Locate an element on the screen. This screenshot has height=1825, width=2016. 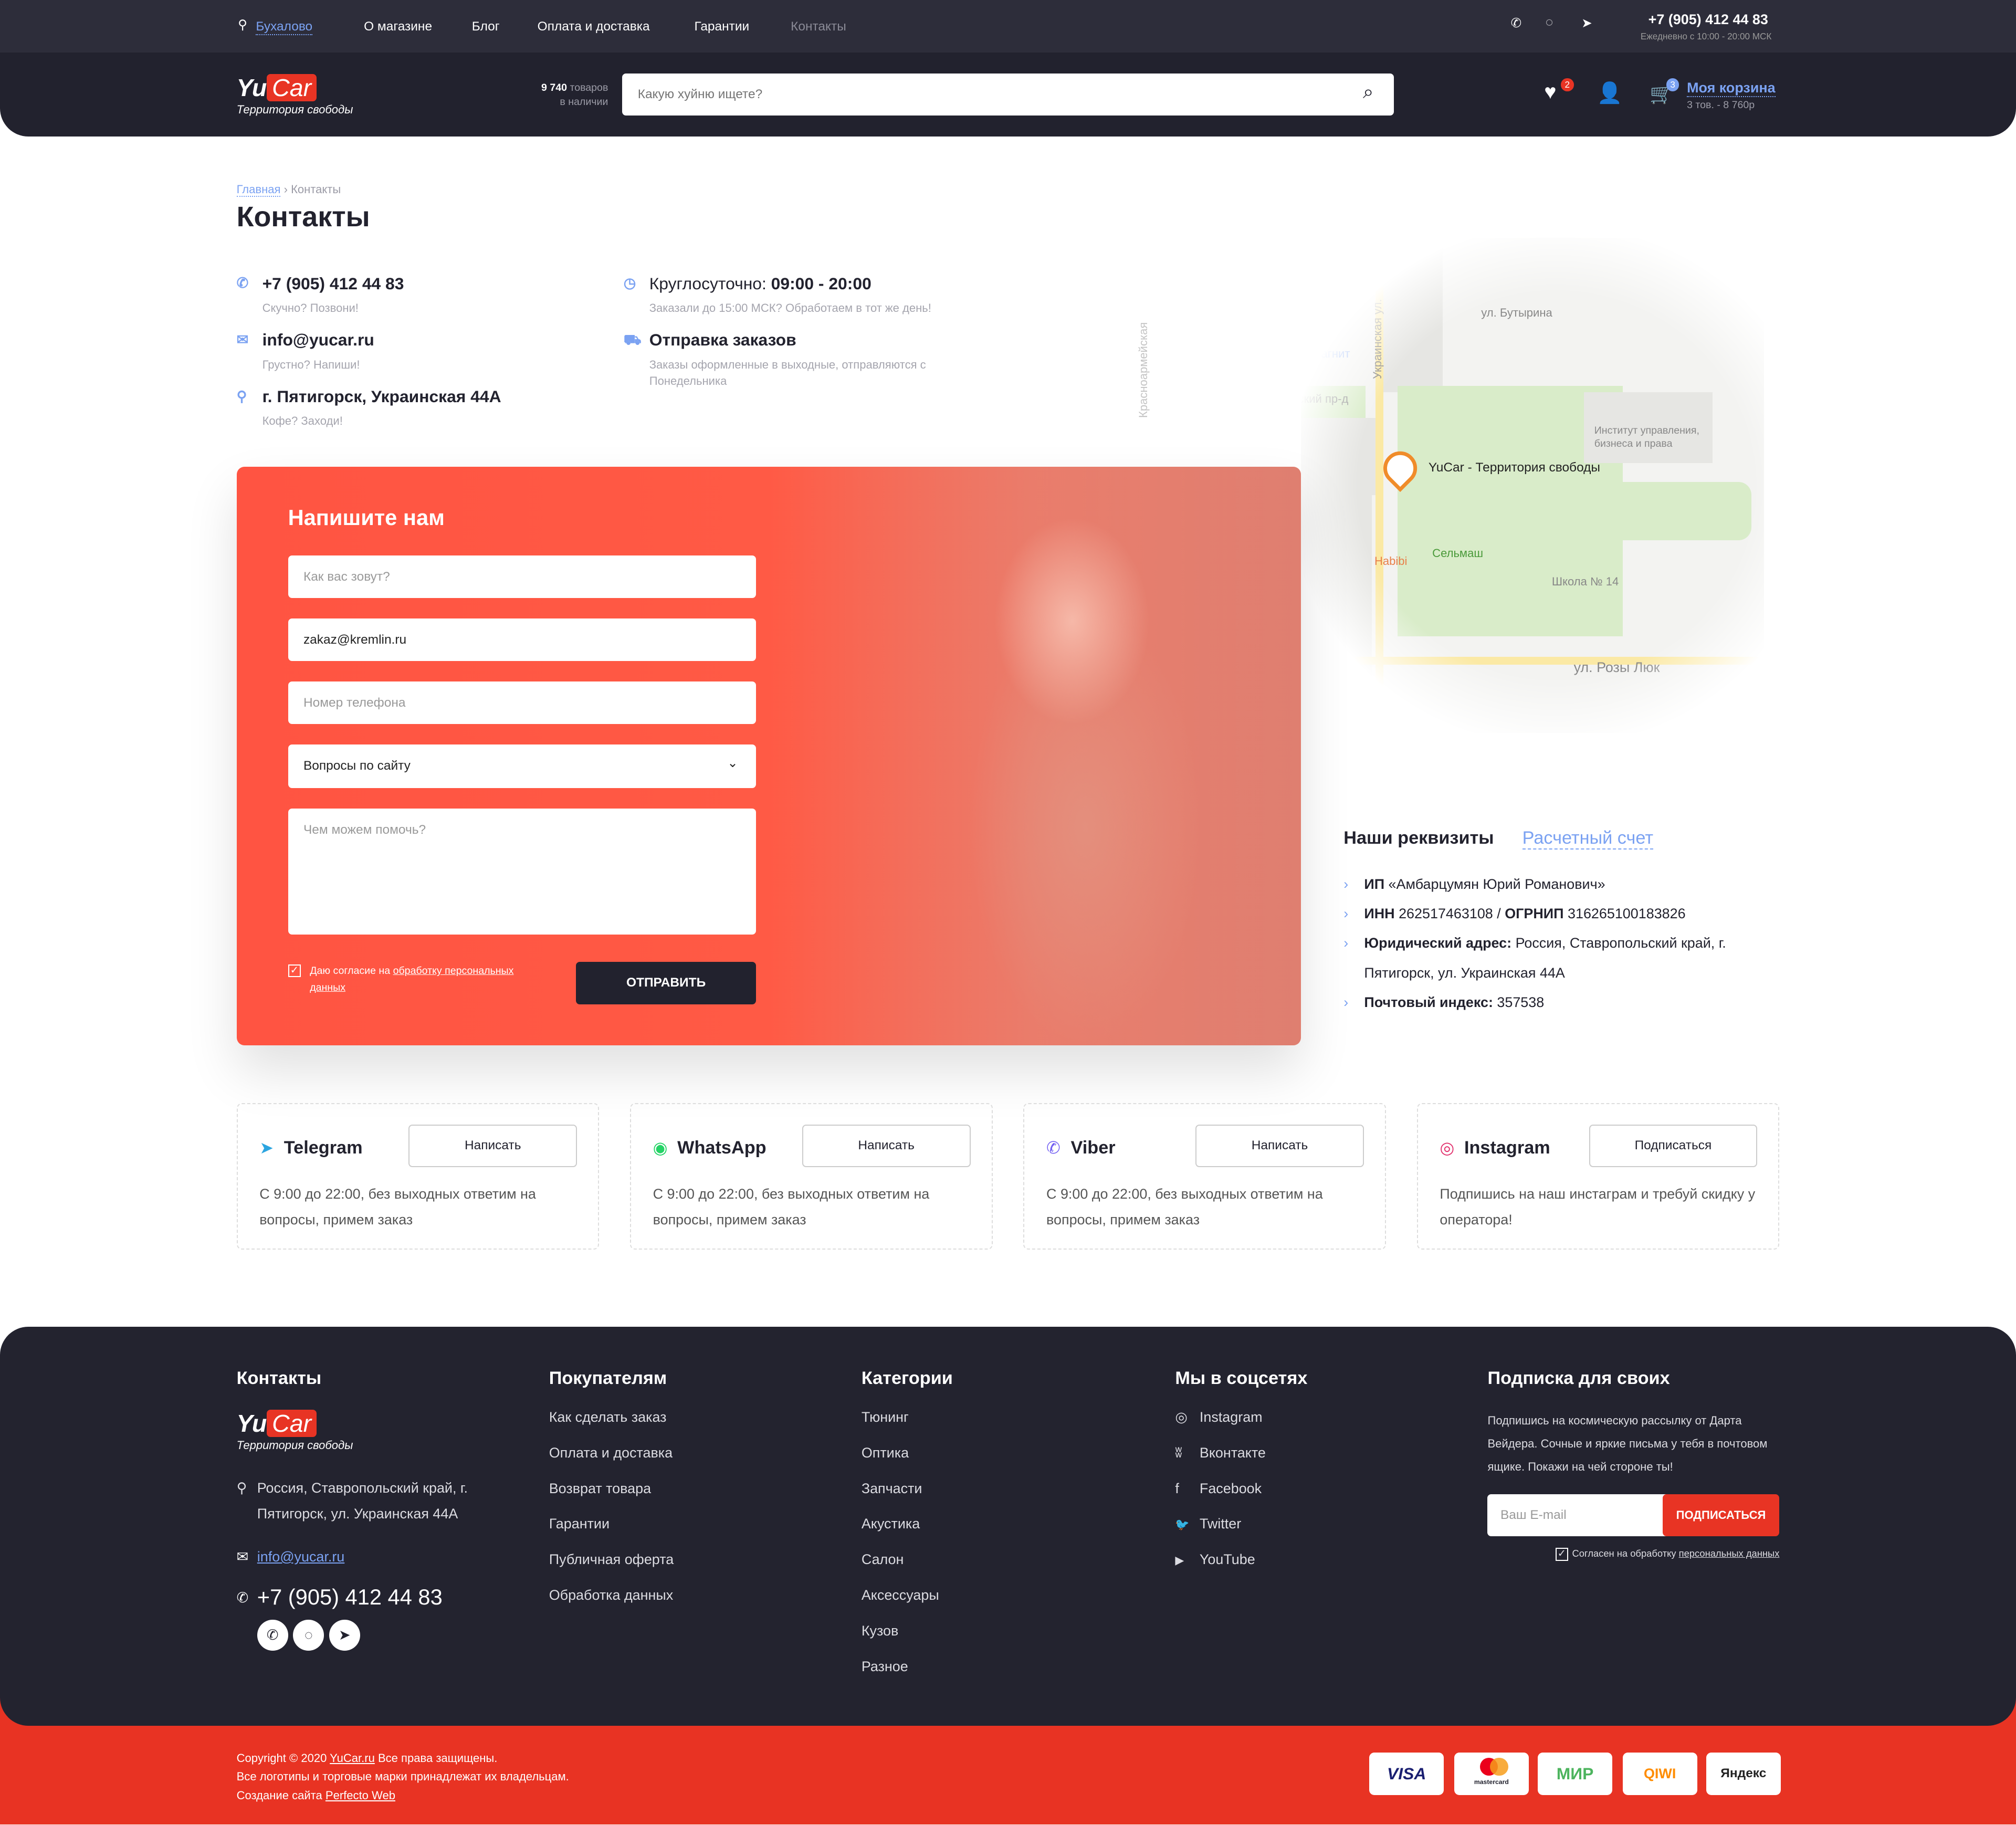
nav-delivery: Оплата и доставка is located at coordinates (594, 26).